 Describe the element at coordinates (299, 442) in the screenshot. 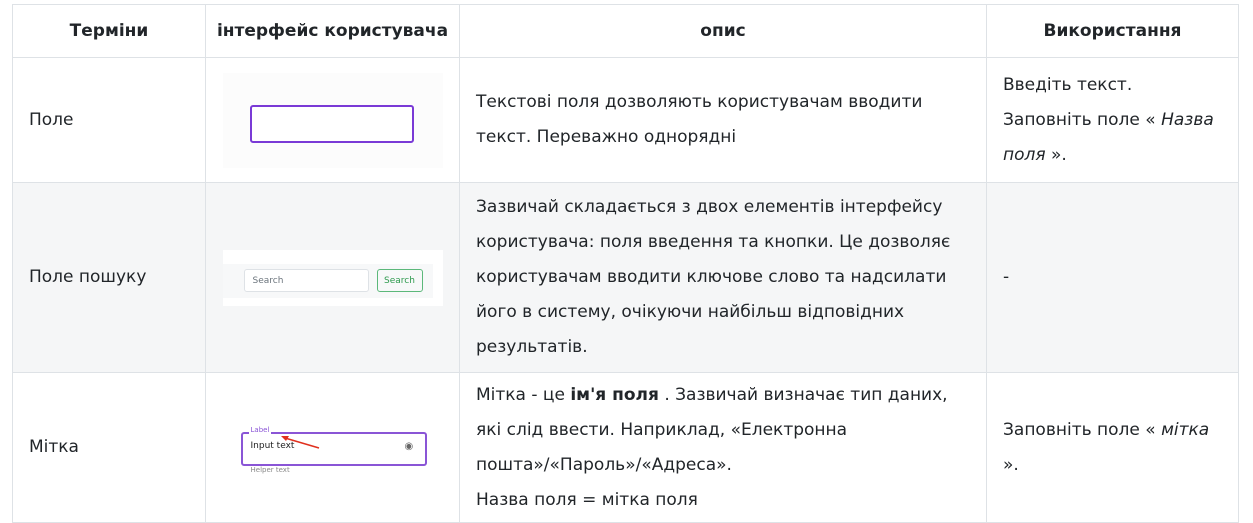

I see `arrow-icon` at that location.